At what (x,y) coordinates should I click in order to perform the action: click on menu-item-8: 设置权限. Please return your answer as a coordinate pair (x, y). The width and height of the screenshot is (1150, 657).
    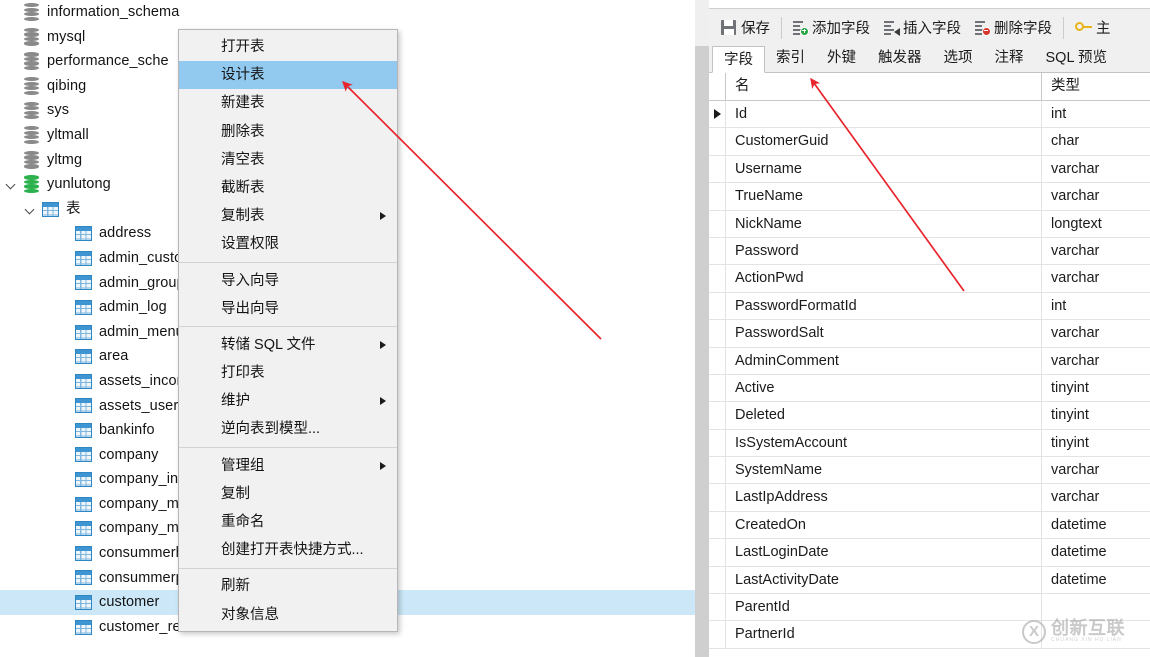
    Looking at the image, I should click on (288, 244).